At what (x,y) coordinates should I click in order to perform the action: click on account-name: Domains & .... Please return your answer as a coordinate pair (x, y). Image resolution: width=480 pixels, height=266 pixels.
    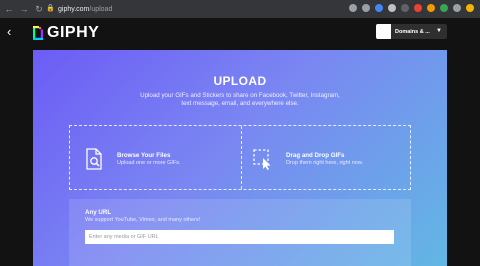
    Looking at the image, I should click on (412, 31).